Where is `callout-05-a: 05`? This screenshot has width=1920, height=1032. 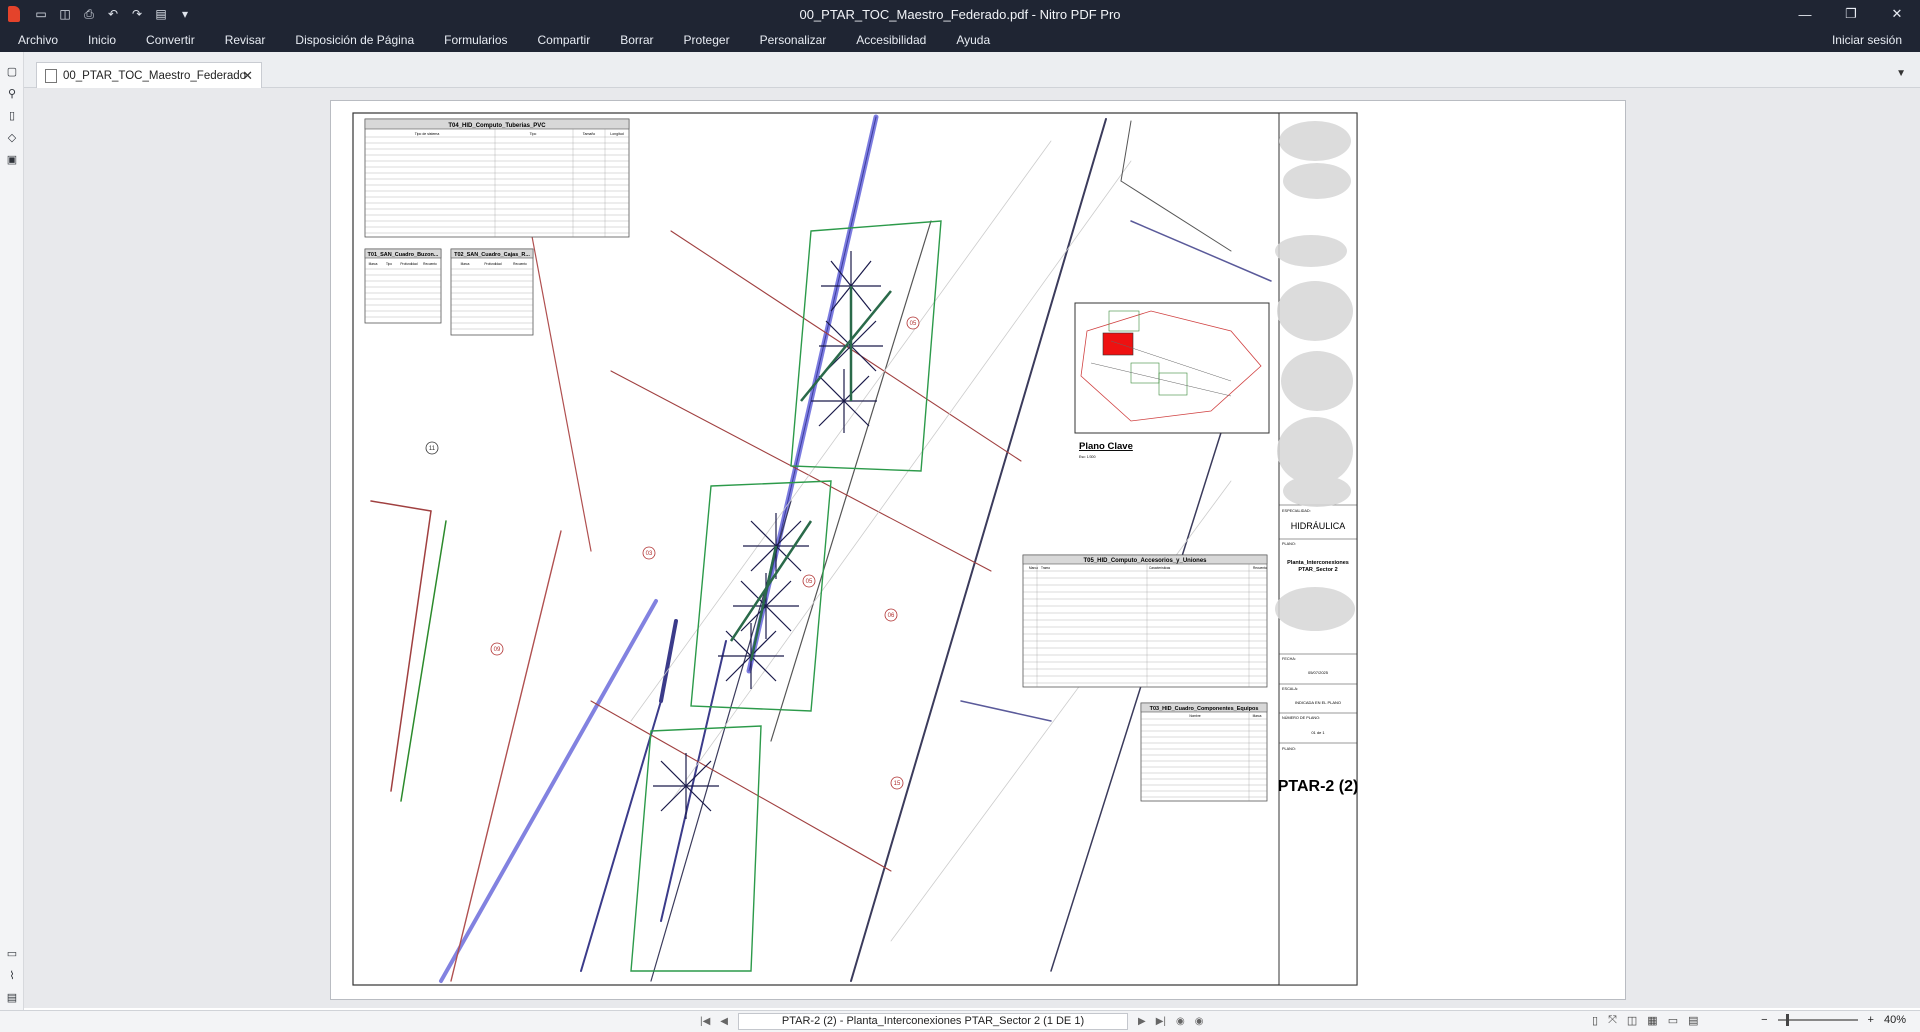 callout-05-a: 05 is located at coordinates (913, 324).